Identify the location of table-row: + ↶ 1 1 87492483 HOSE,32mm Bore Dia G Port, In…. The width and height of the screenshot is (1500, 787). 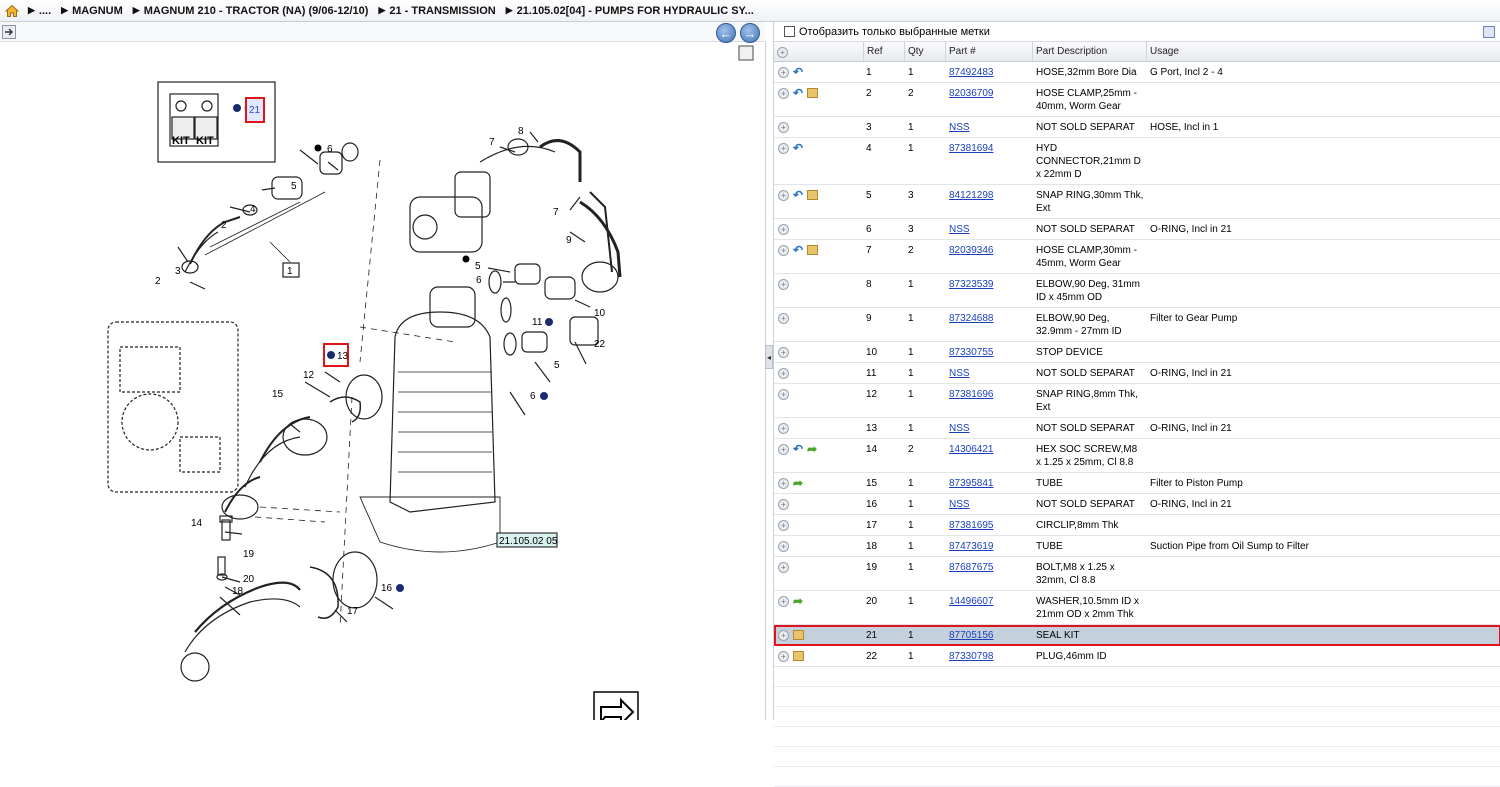
(1137, 72).